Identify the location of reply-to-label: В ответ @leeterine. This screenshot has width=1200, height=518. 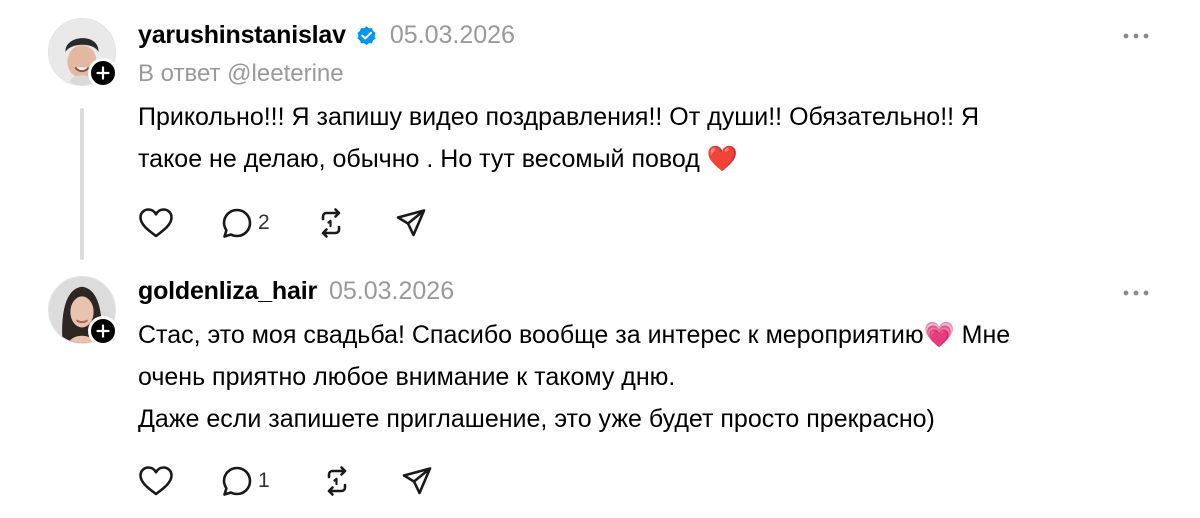
(241, 73).